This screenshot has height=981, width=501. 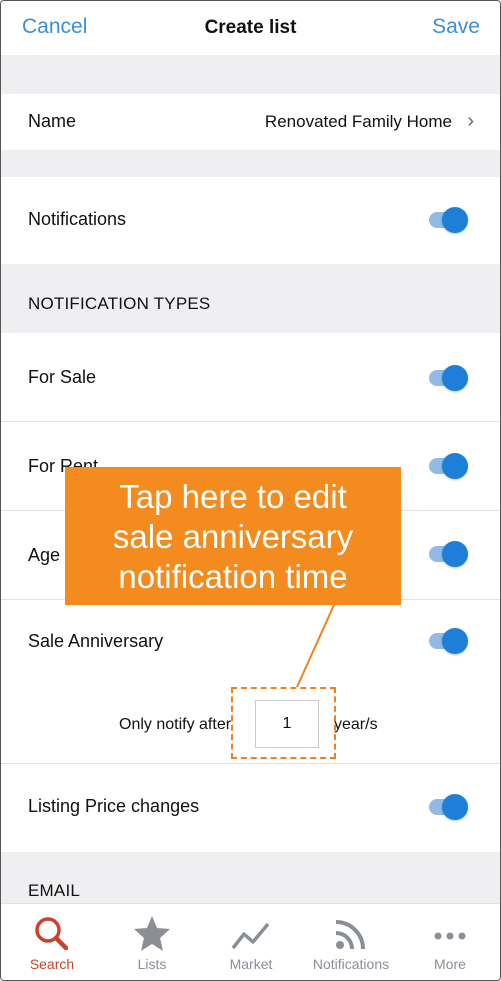 What do you see at coordinates (450, 936) in the screenshot?
I see `more-dots-icon` at bounding box center [450, 936].